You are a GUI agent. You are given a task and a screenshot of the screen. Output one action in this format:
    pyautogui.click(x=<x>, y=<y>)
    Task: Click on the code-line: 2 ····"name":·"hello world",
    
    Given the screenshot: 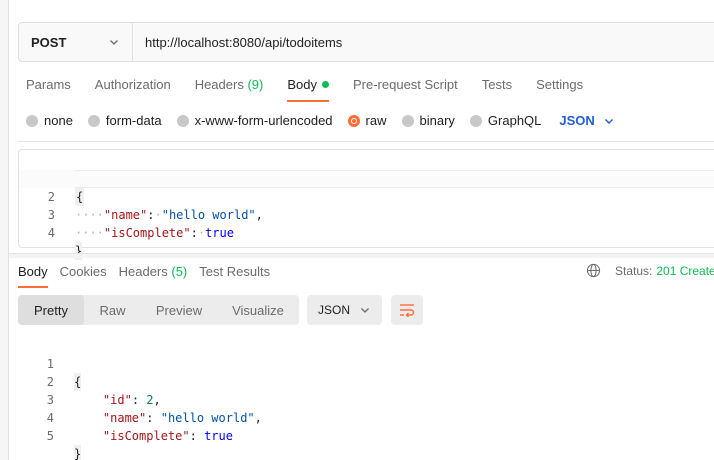 What is the action you would take?
    pyautogui.click(x=366, y=196)
    